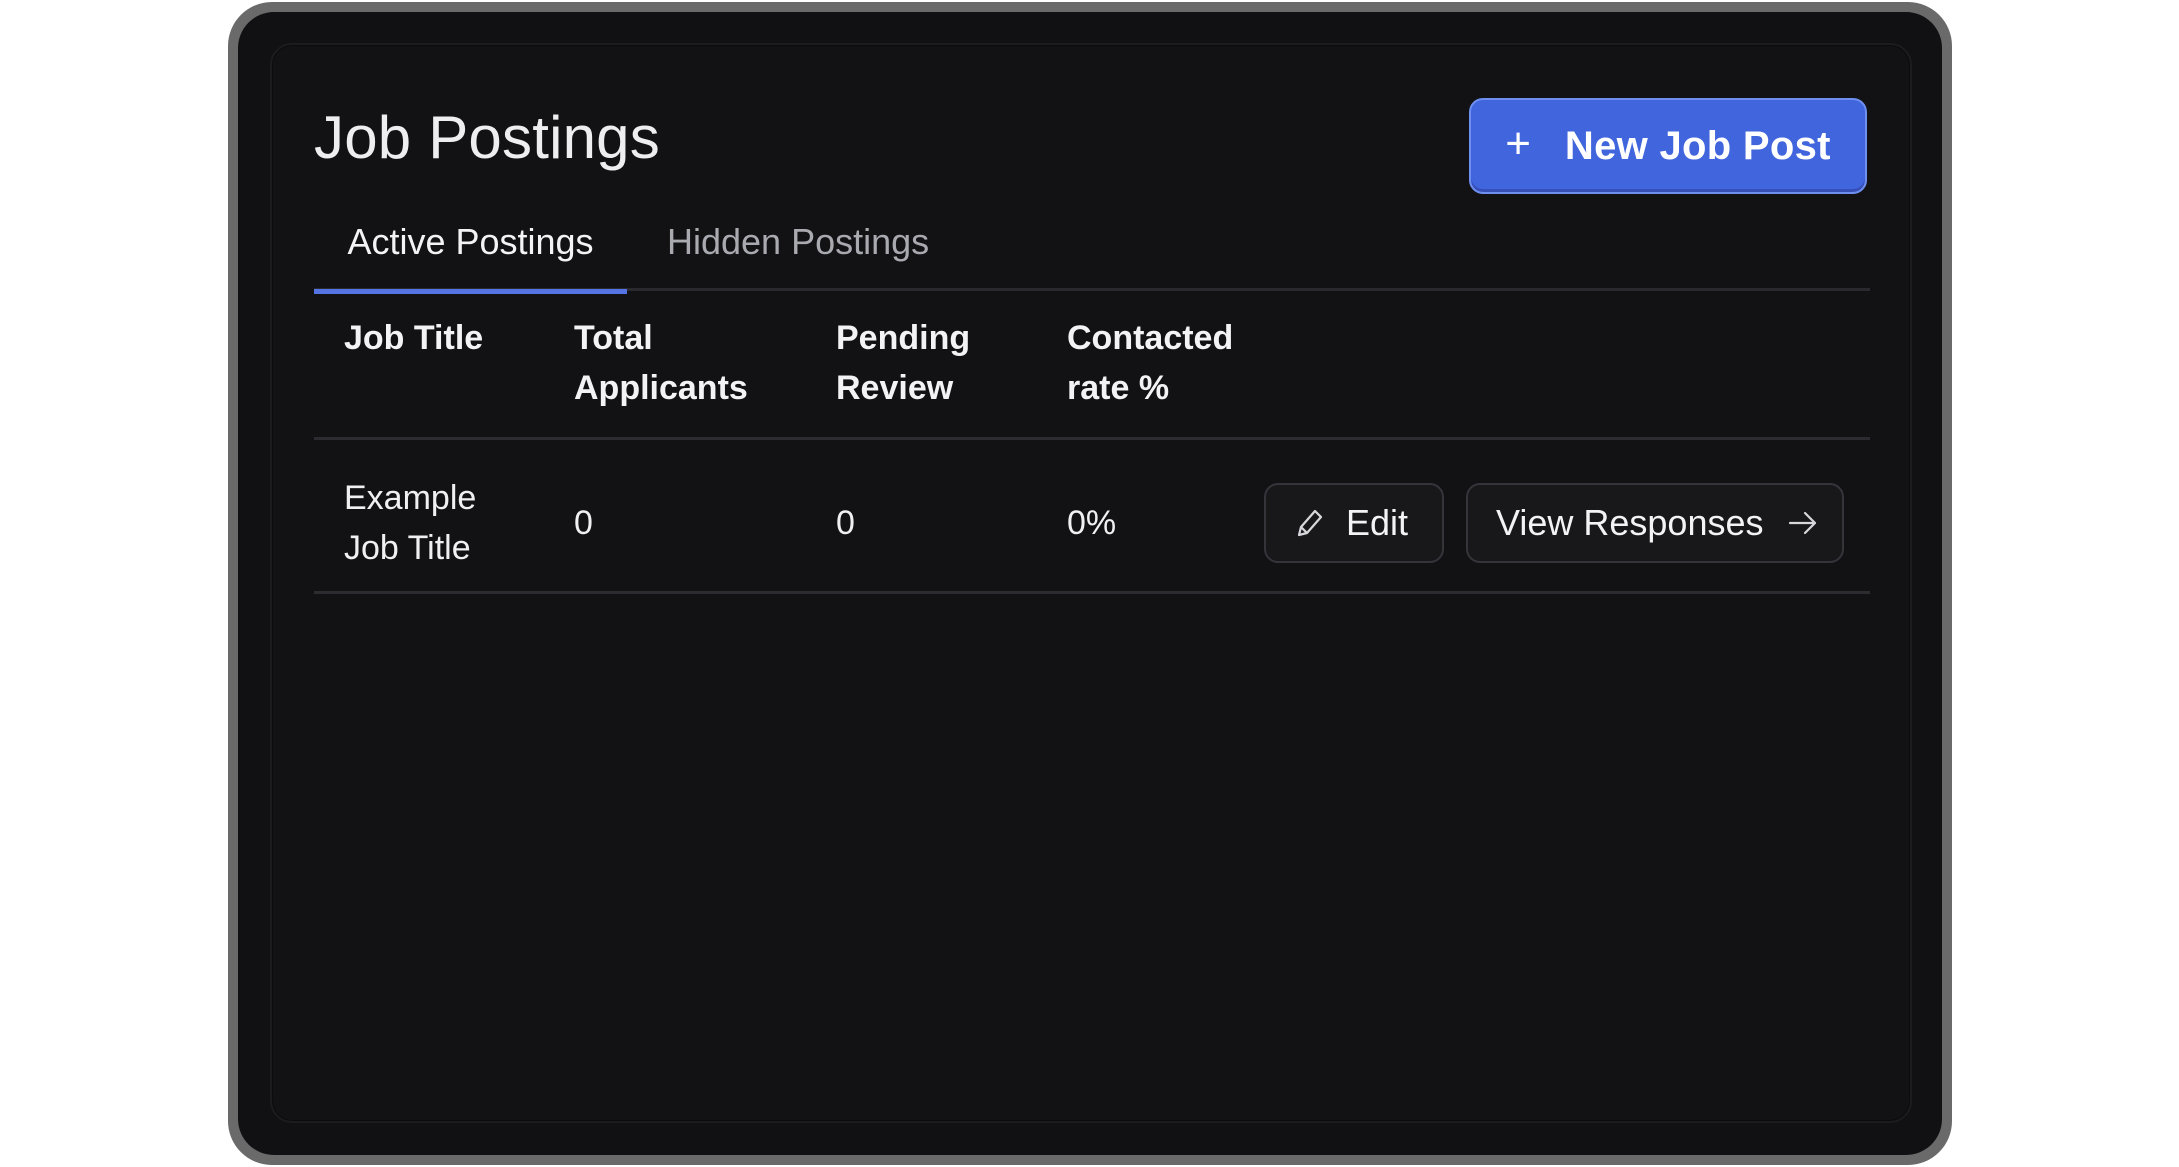 This screenshot has height=1167, width=2179. I want to click on cell-actions: Edit View Responses, so click(1567, 516).